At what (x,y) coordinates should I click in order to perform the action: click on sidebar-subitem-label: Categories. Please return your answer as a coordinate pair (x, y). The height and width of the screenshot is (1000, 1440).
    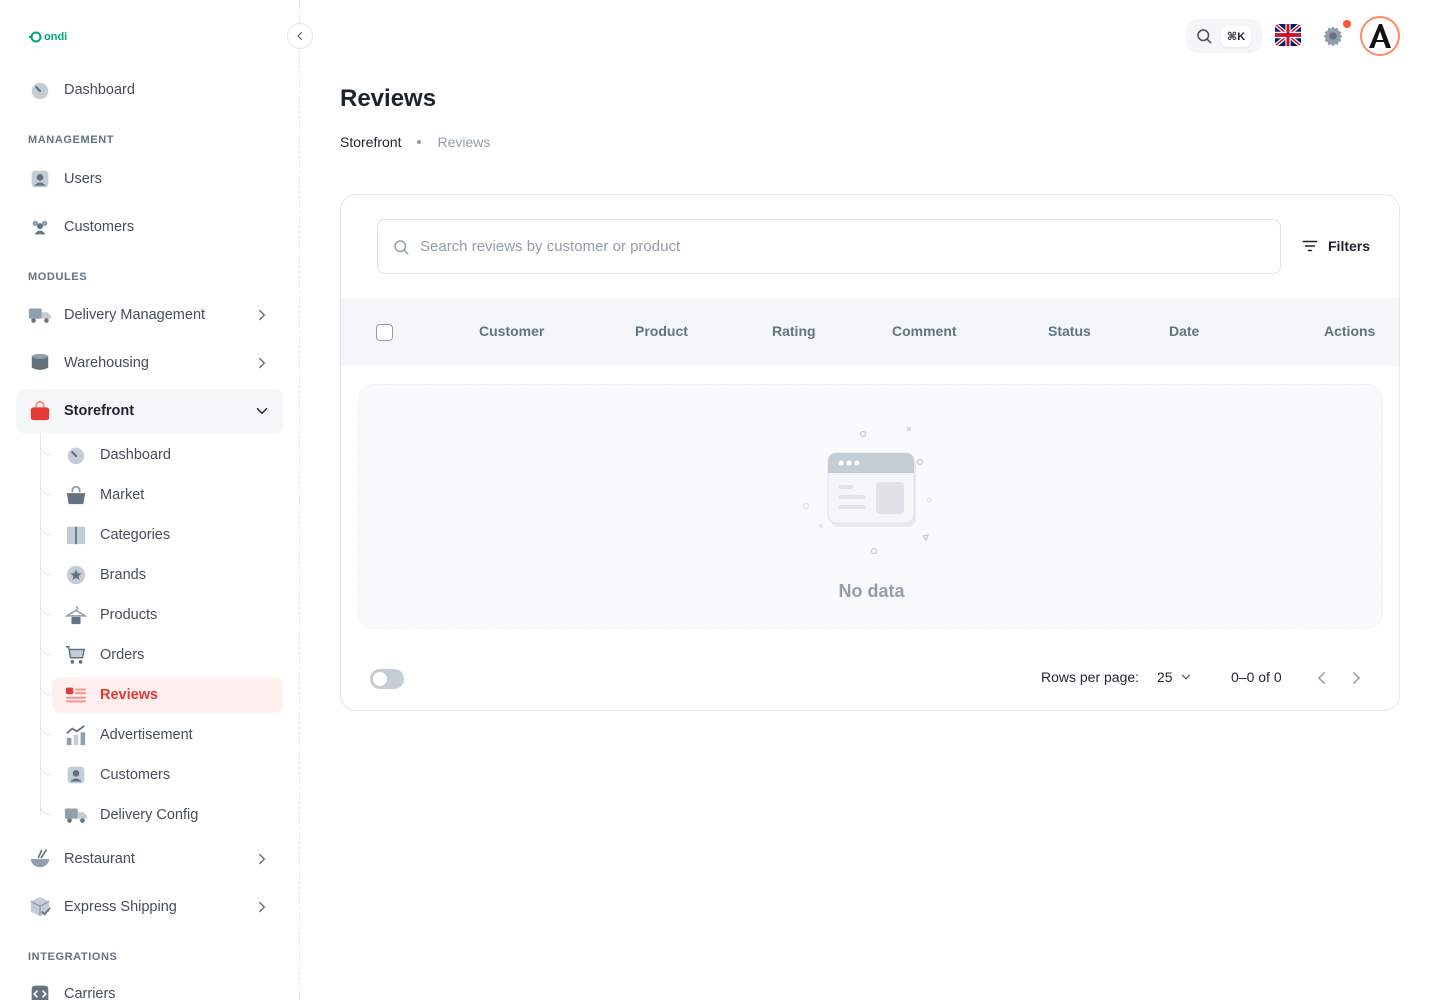
    Looking at the image, I should click on (135, 535).